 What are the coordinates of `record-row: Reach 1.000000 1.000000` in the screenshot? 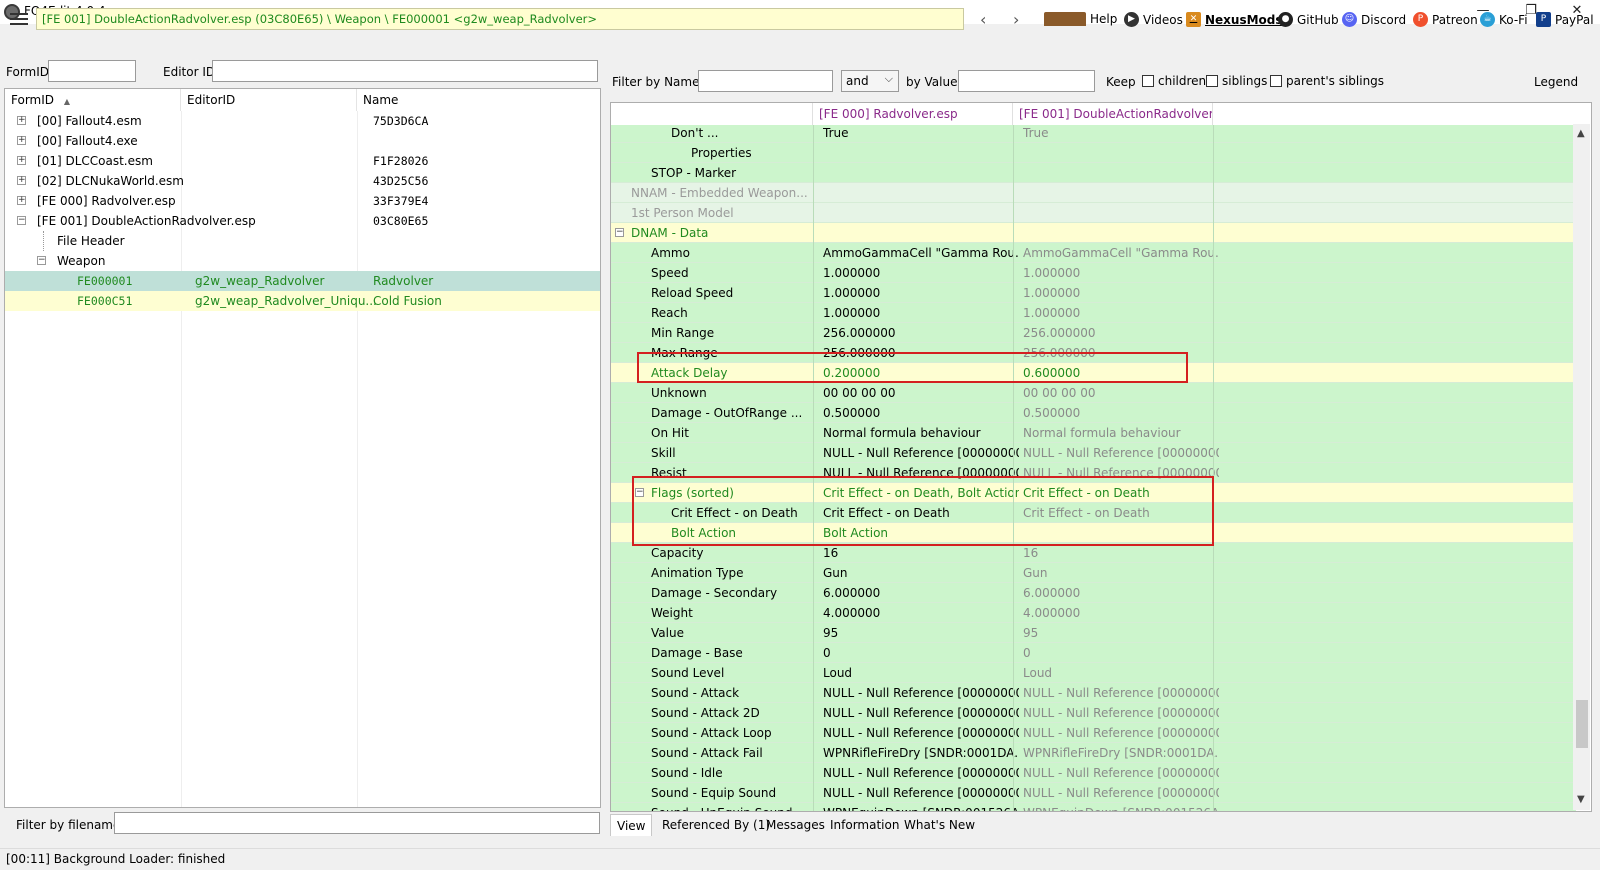 It's located at (1093, 313).